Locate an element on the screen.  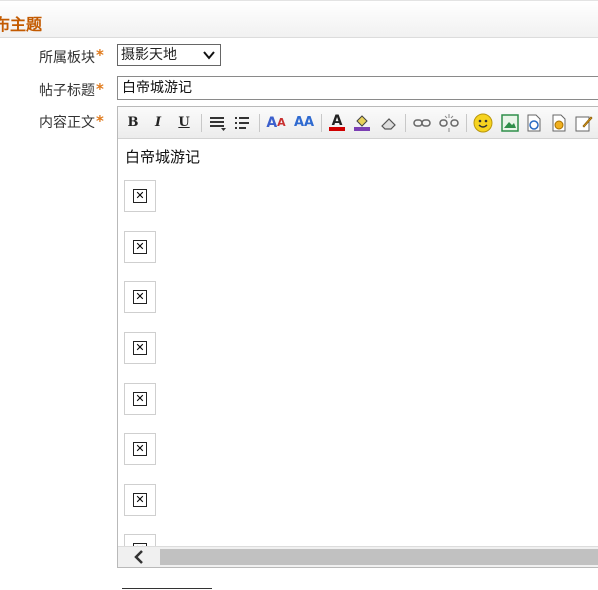
list-icon is located at coordinates (243, 123).